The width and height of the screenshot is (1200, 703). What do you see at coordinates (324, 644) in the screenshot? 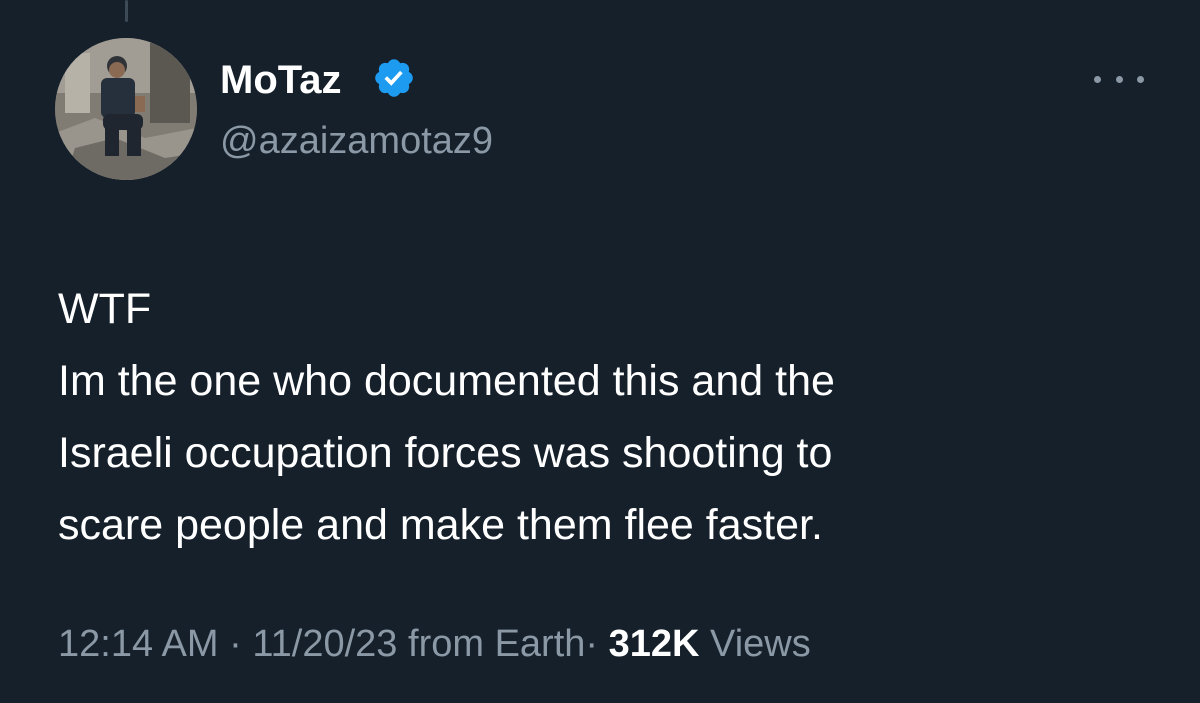
I see `tweet-date: 11/20/23` at bounding box center [324, 644].